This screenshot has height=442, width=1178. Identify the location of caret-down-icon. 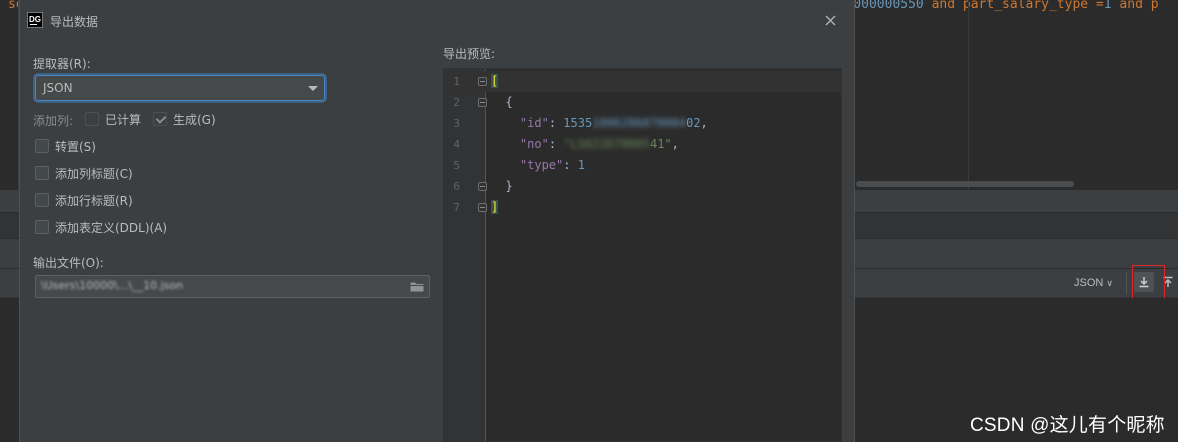
(313, 88).